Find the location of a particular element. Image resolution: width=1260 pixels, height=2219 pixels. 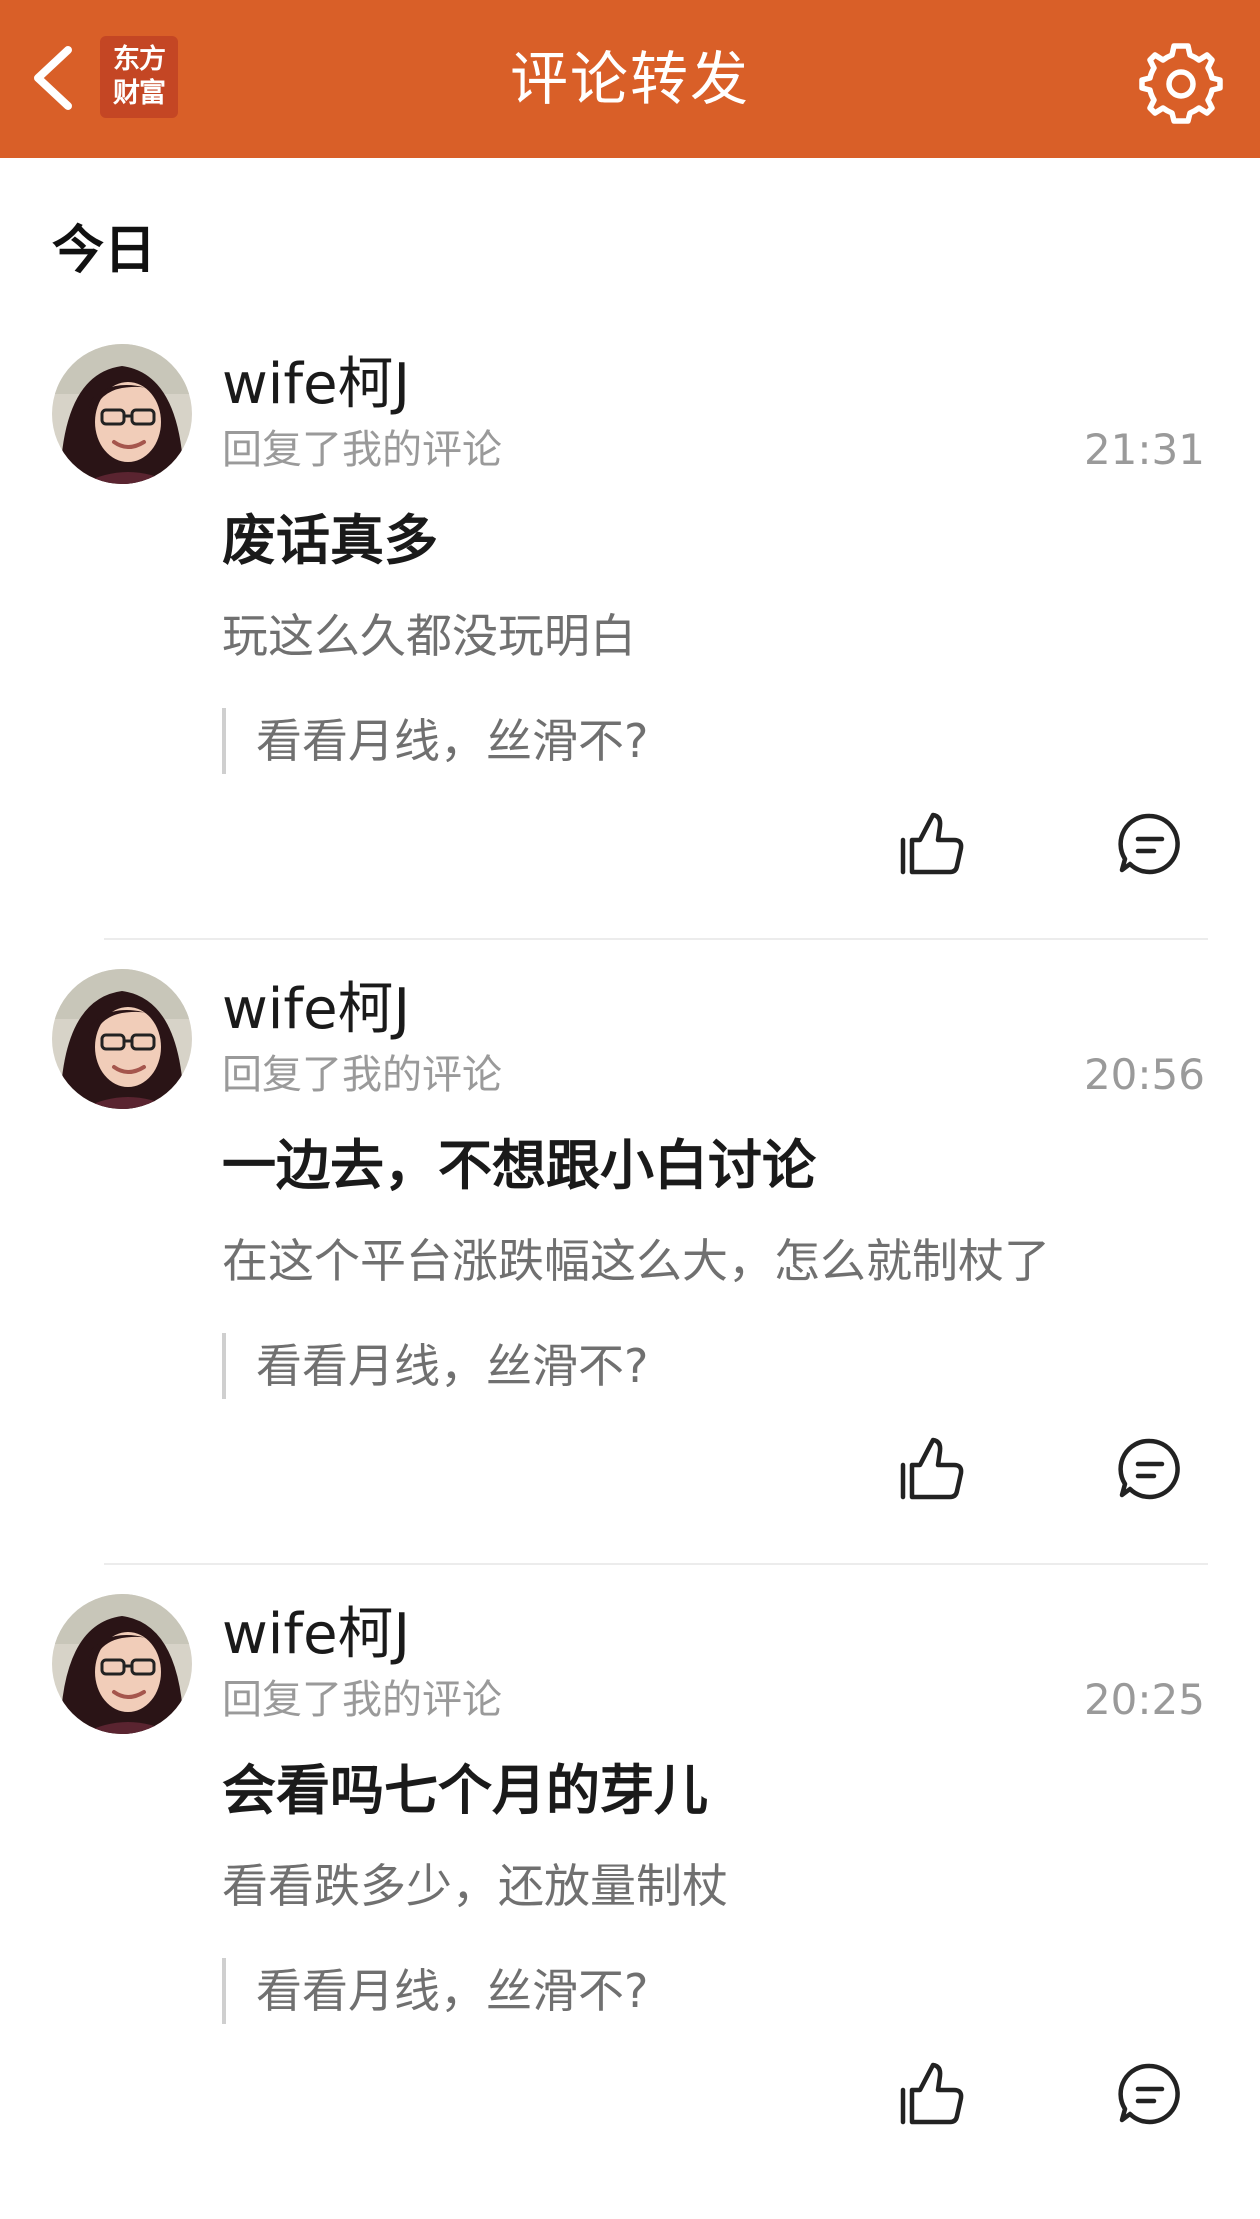

my-comment-text: 玩这么久都没玩明白 is located at coordinates (429, 636).